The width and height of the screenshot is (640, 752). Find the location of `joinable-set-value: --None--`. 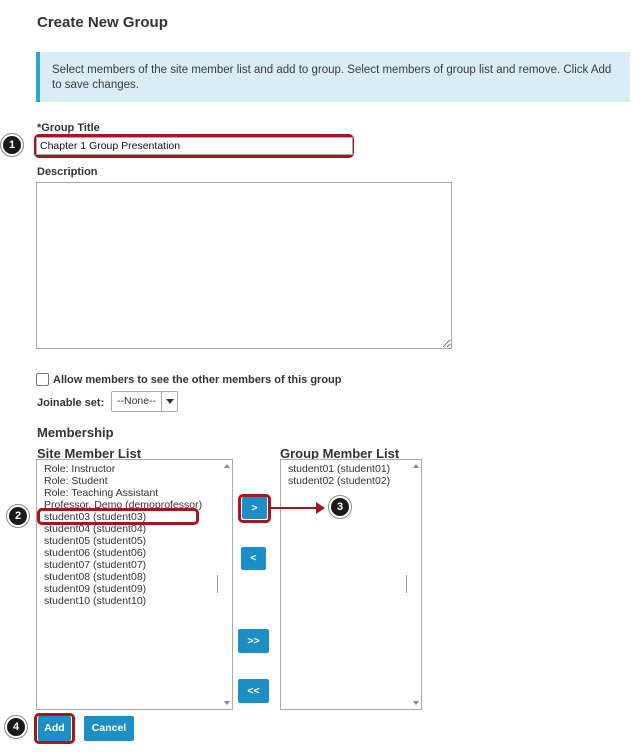

joinable-set-value: --None-- is located at coordinates (137, 401).